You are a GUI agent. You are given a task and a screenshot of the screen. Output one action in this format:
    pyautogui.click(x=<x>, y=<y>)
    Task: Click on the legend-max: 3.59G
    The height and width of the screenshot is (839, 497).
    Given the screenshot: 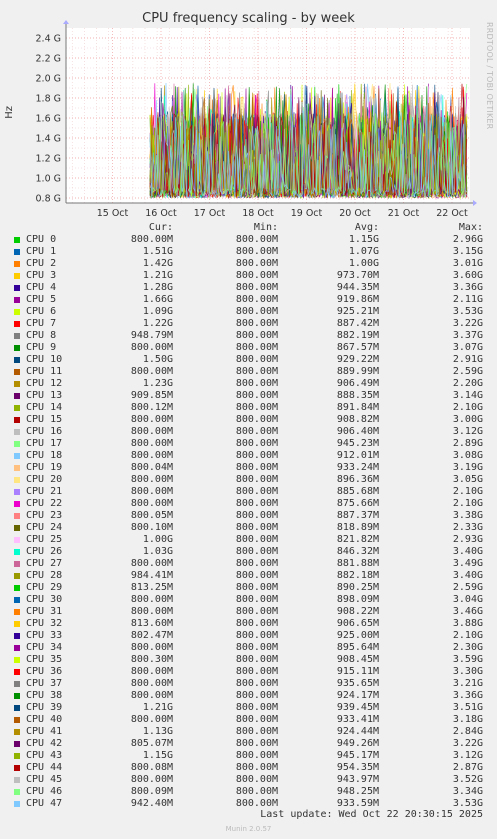 What is the action you would take?
    pyautogui.click(x=467, y=659)
    